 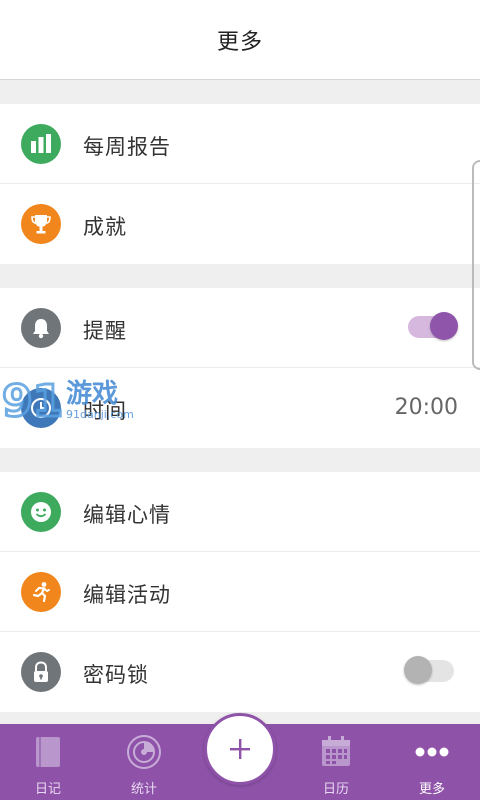 I want to click on add-entry-button, so click(x=240, y=749).